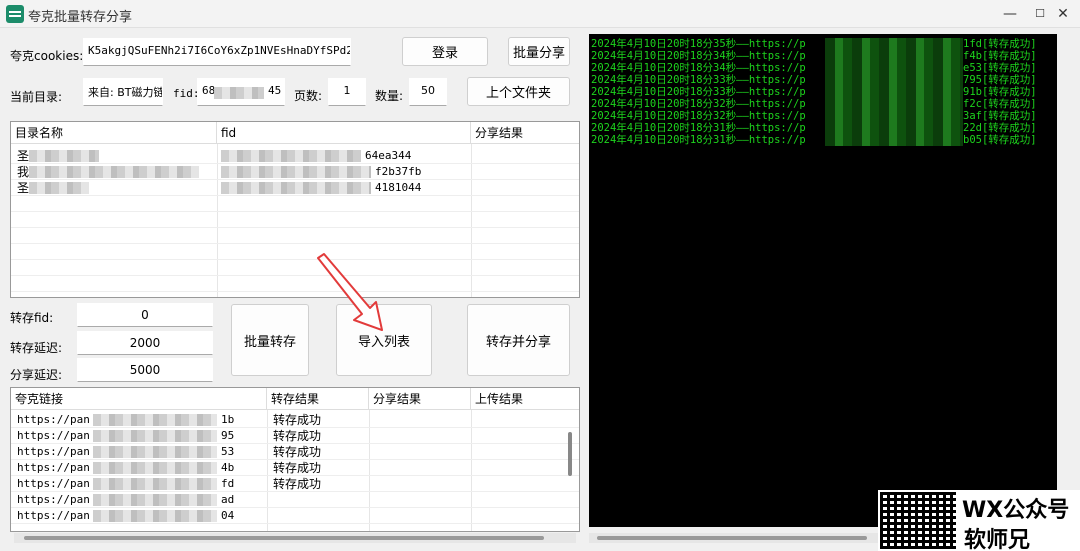 The height and width of the screenshot is (551, 1080). I want to click on share-delay-label: 分享延迟:, so click(36, 375).